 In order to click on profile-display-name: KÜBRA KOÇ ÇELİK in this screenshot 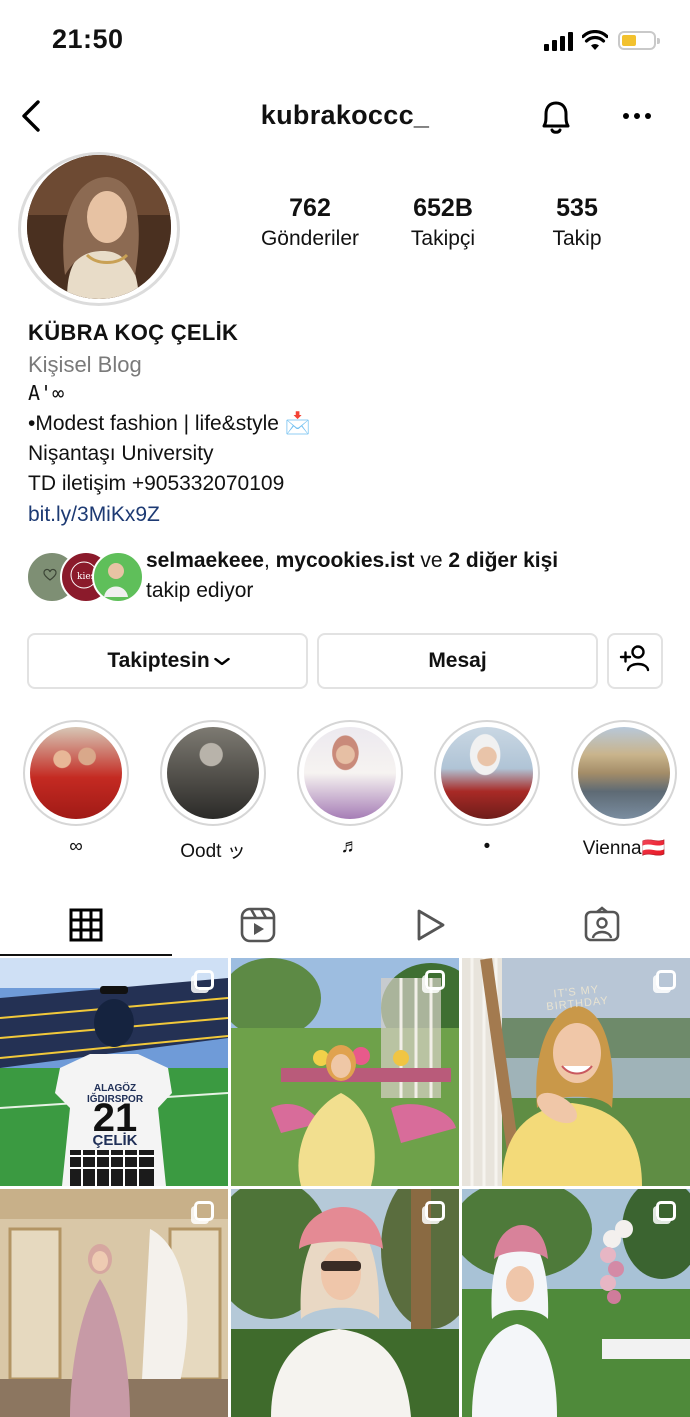, I will do `click(133, 332)`.